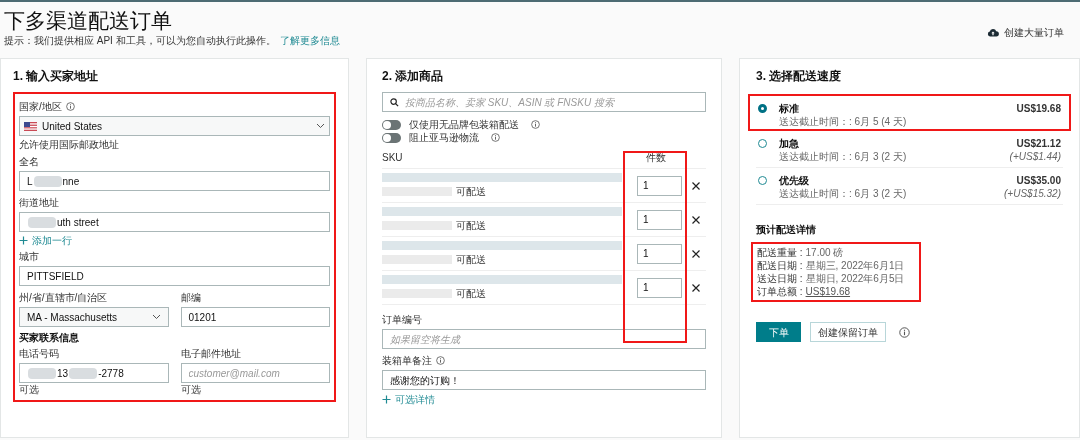 Image resolution: width=1080 pixels, height=440 pixels. Describe the element at coordinates (1032, 193) in the screenshot. I see `price-difference: (+US$15.32)` at that location.